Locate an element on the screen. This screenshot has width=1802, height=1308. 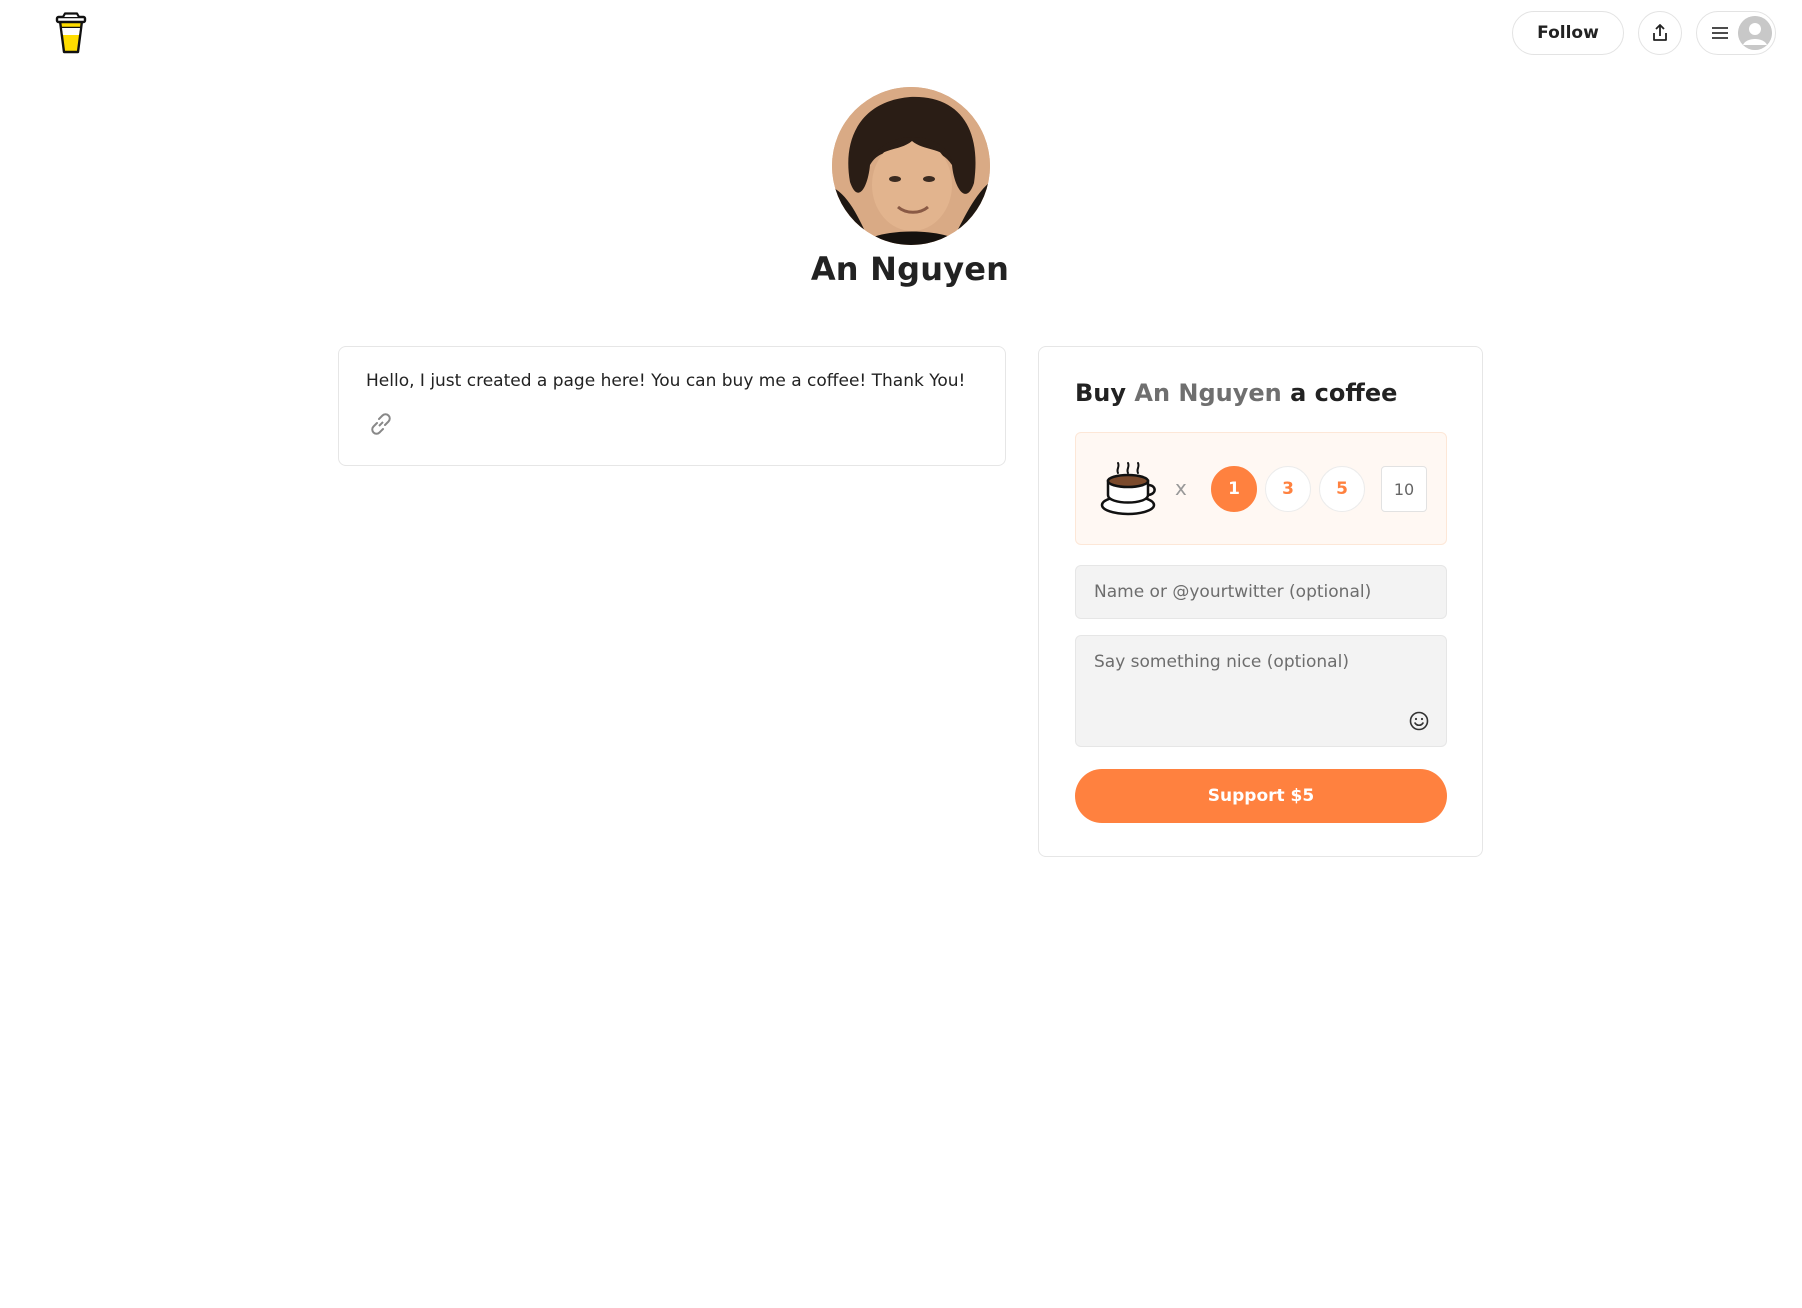
coffee-cup-logo-icon is located at coordinates (71, 33).